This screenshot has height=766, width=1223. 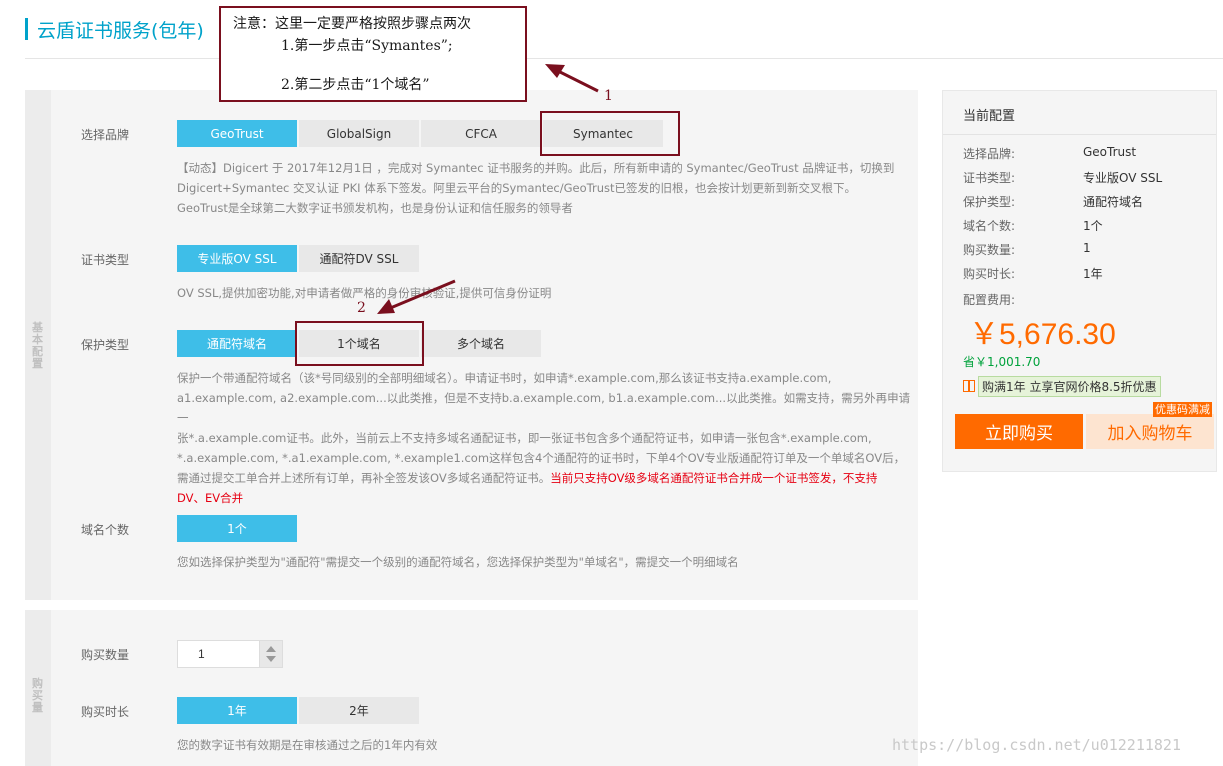 I want to click on watermark: https://blog.csdn.net/u012211821, so click(x=1036, y=745).